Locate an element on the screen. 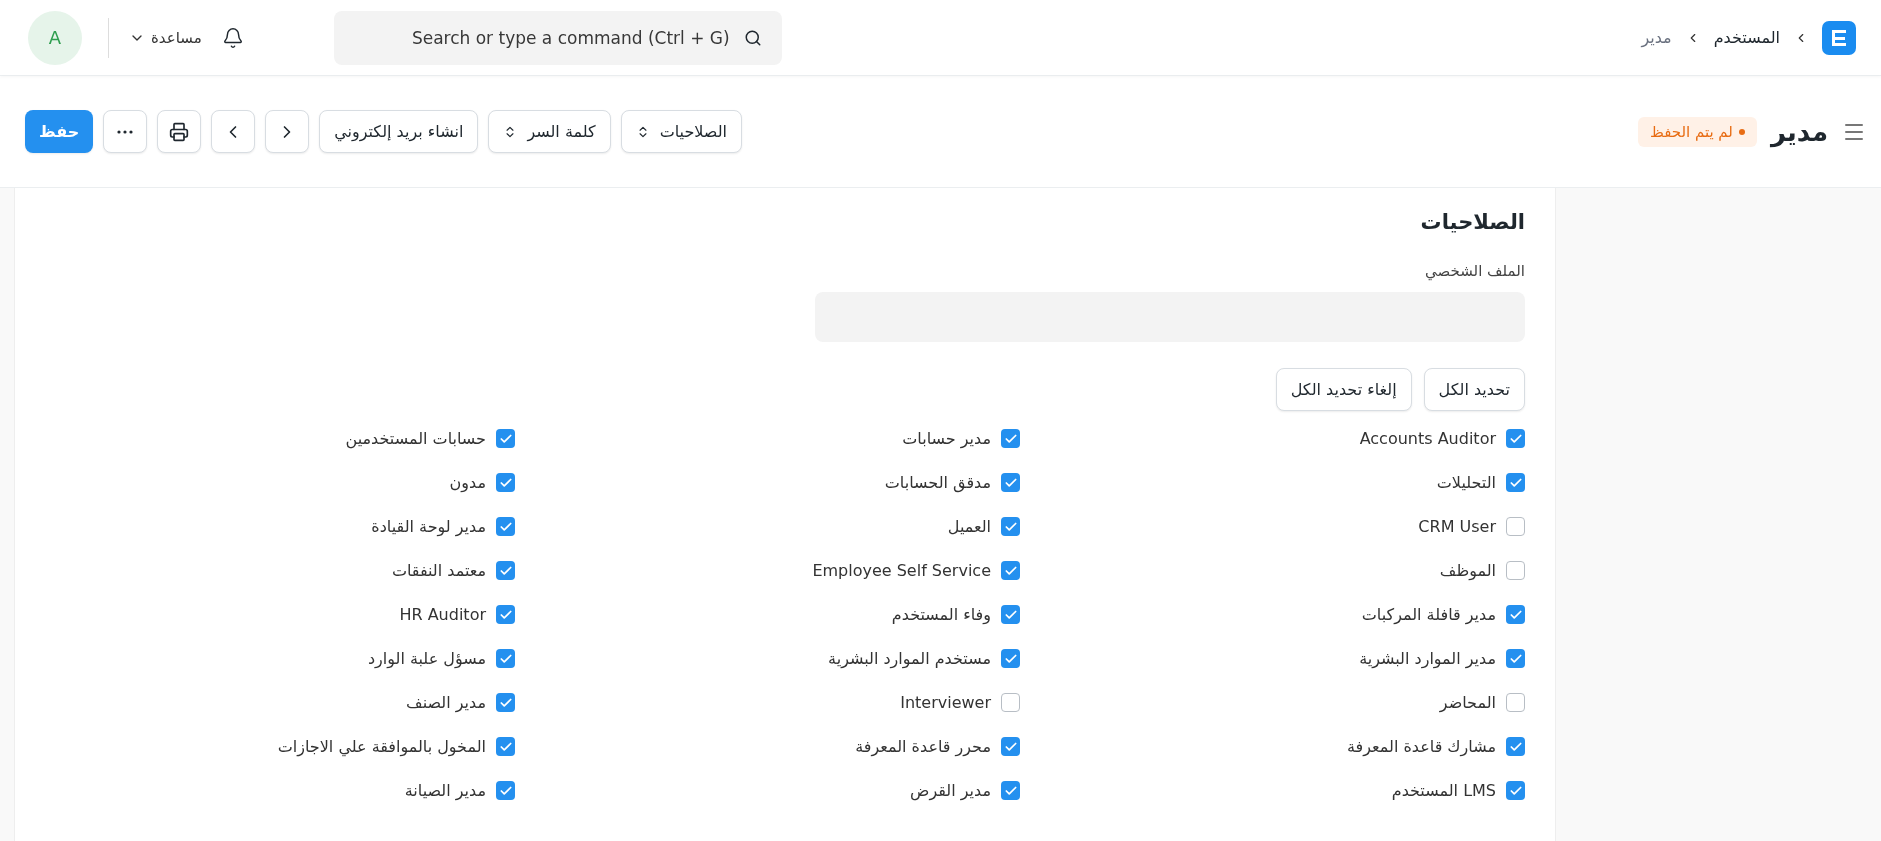 The image size is (1881, 841). role-label: مدير لوحة القيادة is located at coordinates (428, 526).